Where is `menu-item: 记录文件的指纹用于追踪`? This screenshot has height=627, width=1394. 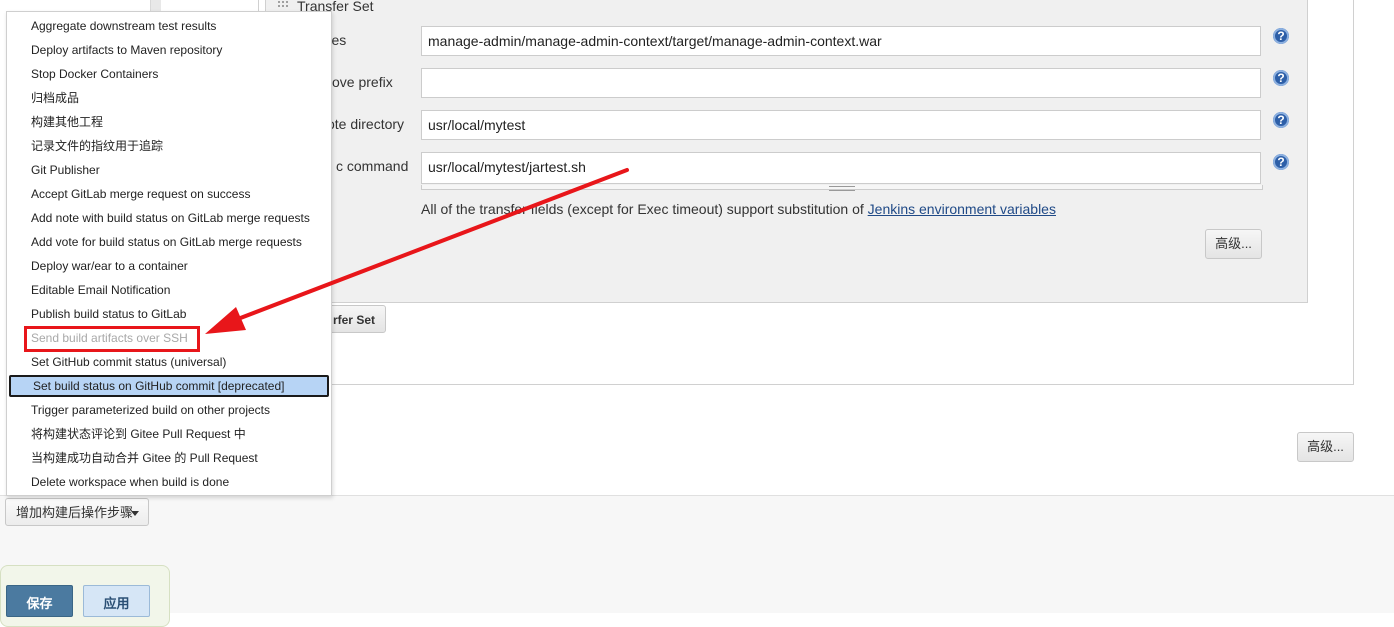
menu-item: 记录文件的指纹用于追踪 is located at coordinates (169, 146).